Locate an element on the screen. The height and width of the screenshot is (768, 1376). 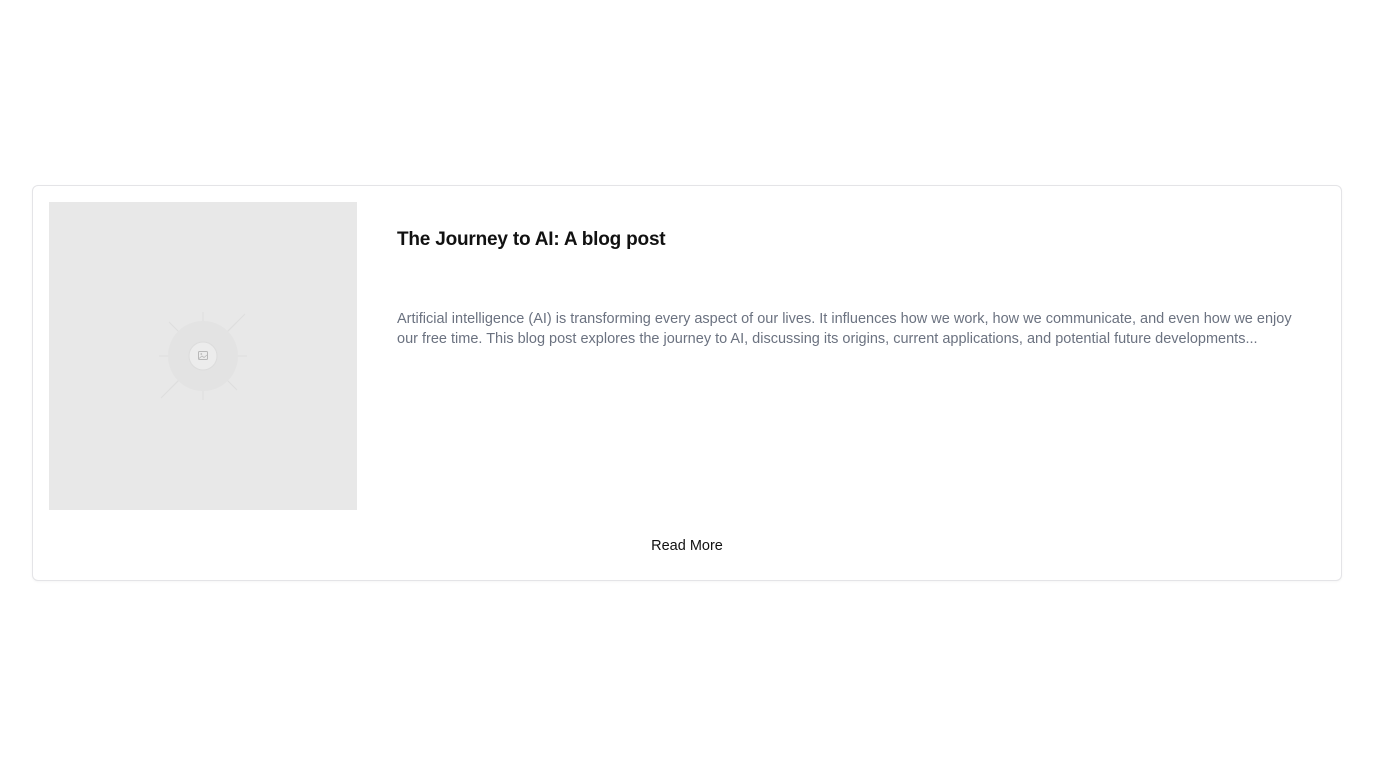
read-more-button: Read More is located at coordinates (687, 546).